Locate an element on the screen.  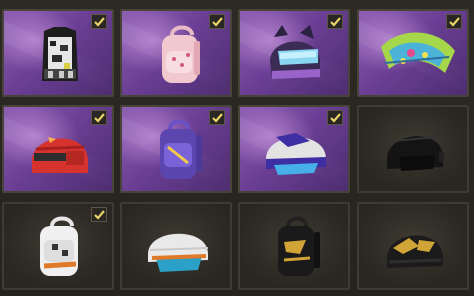
black-helmet-icon is located at coordinates (416, 153).